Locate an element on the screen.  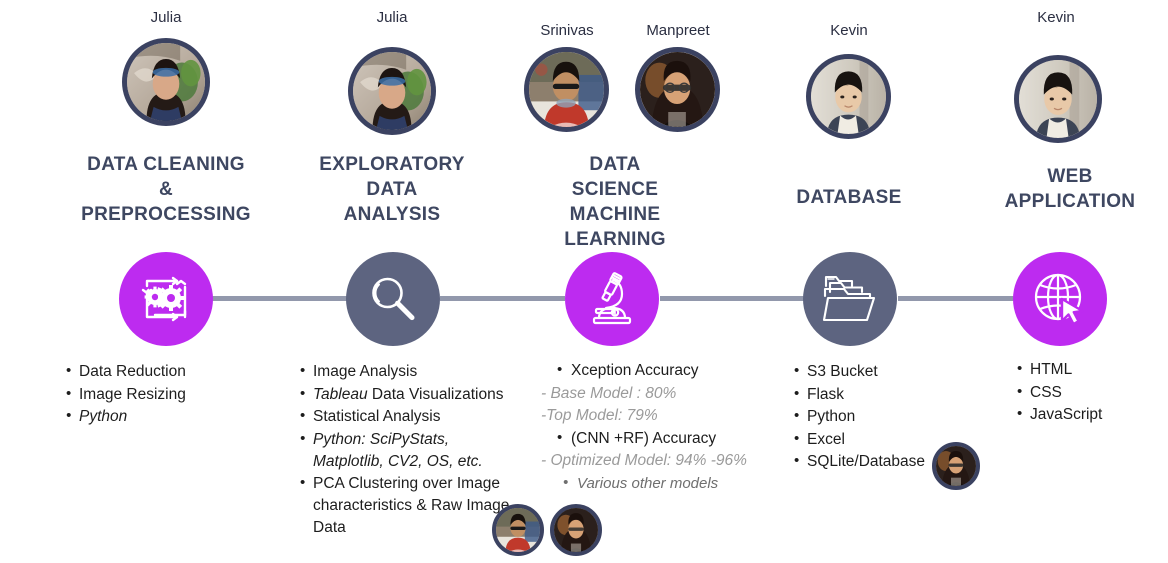
title-line: APPLICATION is located at coordinates (1070, 201).